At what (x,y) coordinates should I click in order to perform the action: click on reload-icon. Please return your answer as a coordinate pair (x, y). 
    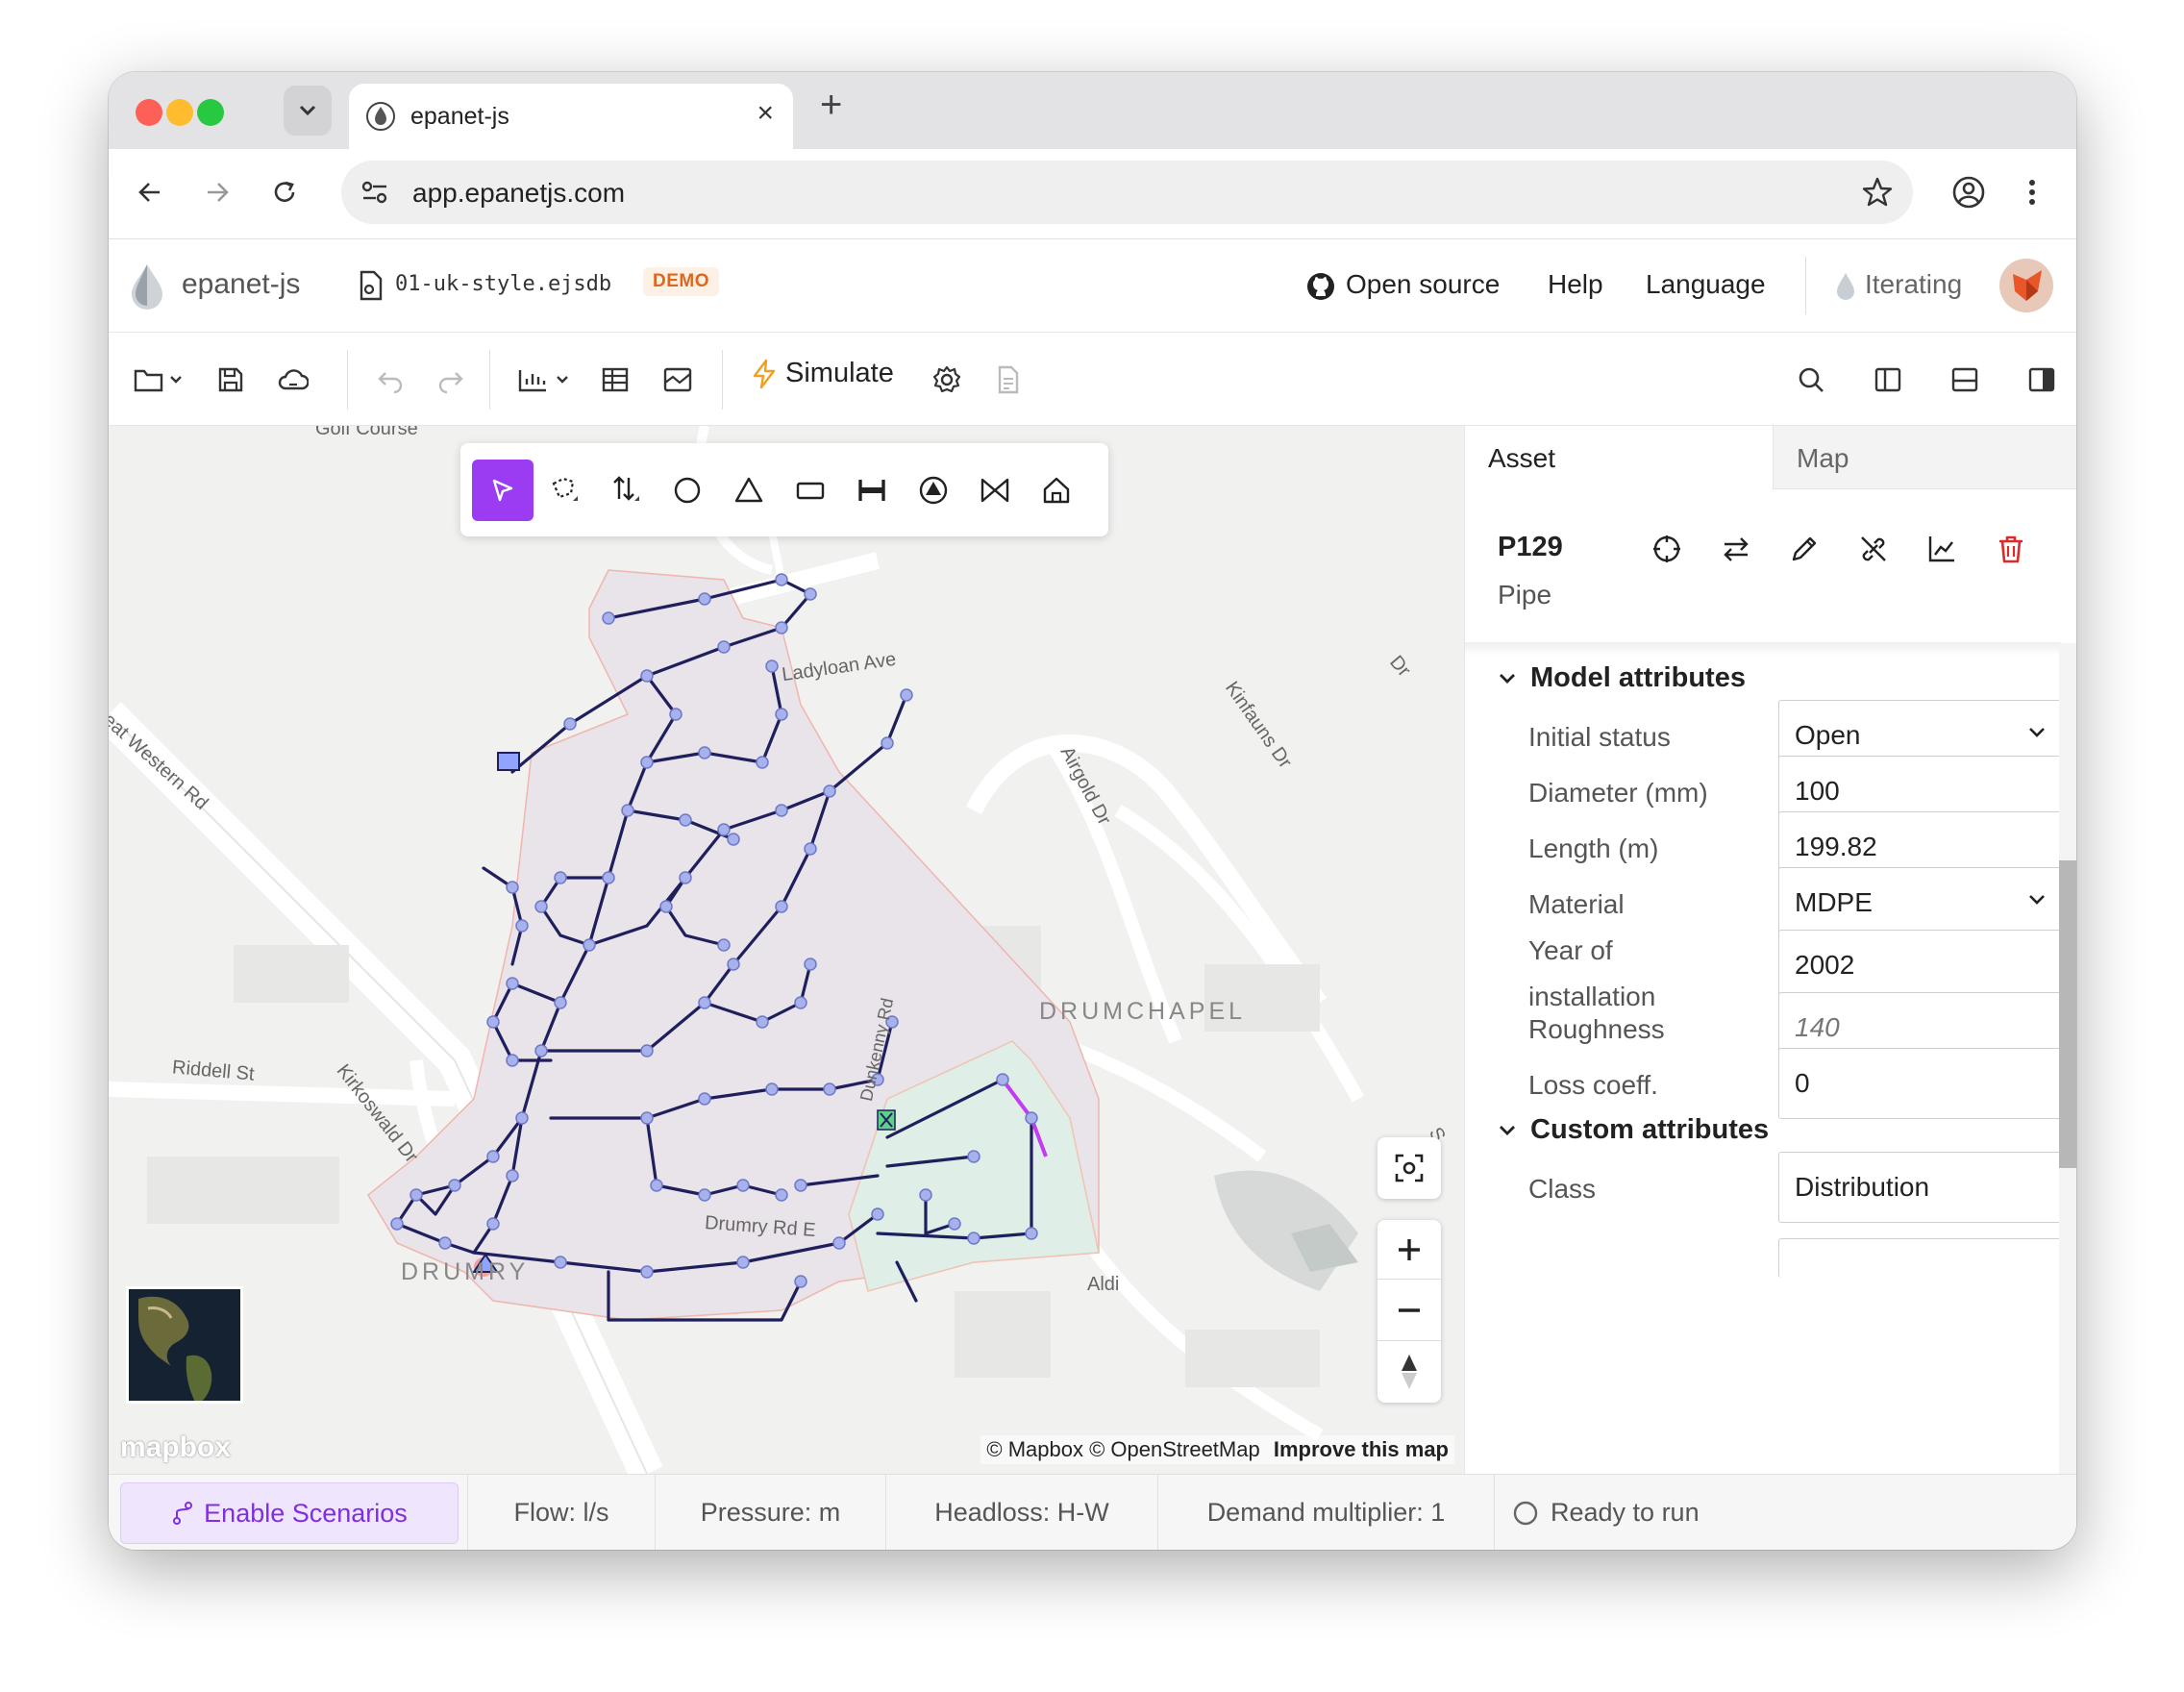
    Looking at the image, I should click on (285, 192).